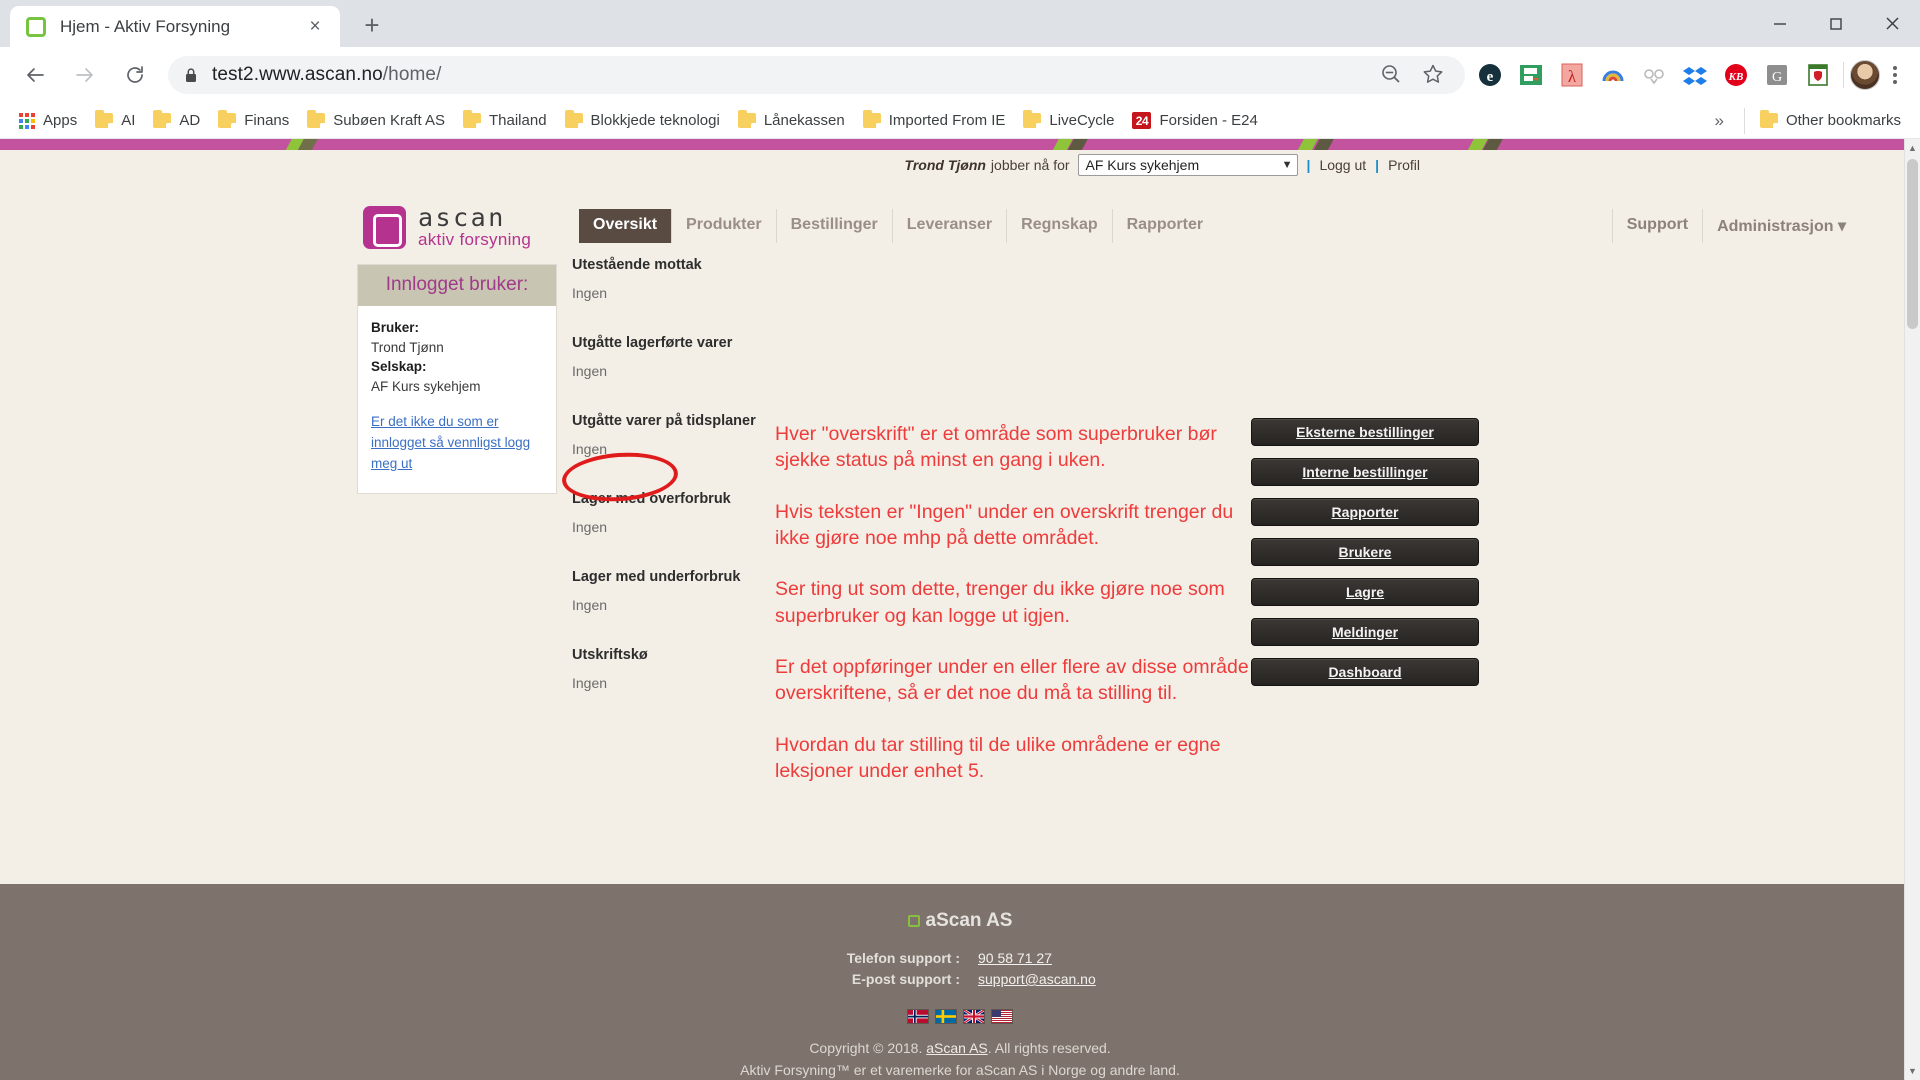  Describe the element at coordinates (656, 577) in the screenshot. I see `status-heading: Lager med underforbruk` at that location.